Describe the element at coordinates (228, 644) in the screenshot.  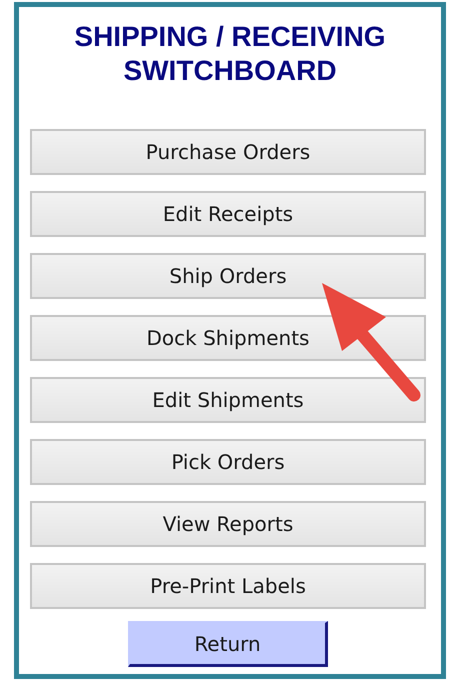
I see `return-button: Return` at that location.